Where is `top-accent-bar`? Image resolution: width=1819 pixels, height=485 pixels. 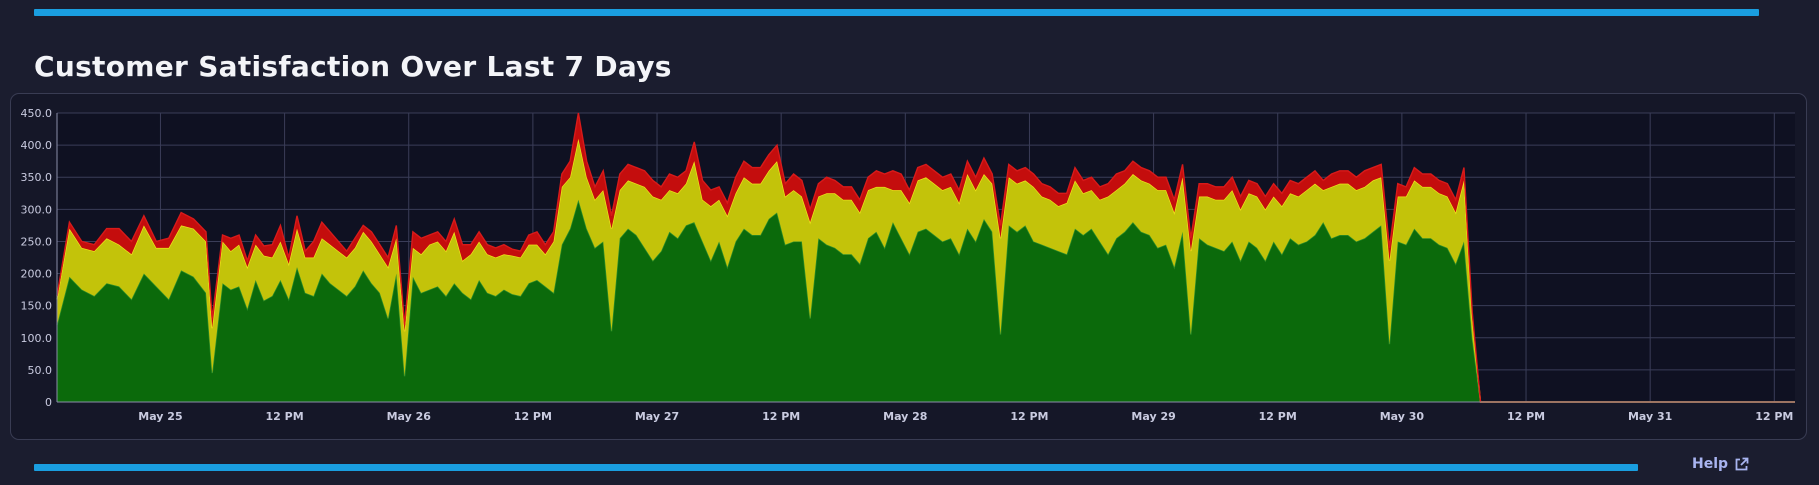 top-accent-bar is located at coordinates (896, 12).